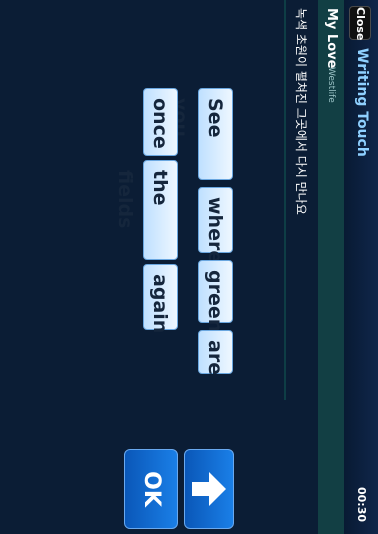 This screenshot has width=378, height=534. Describe the element at coordinates (151, 489) in the screenshot. I see `ok-button: OK` at that location.